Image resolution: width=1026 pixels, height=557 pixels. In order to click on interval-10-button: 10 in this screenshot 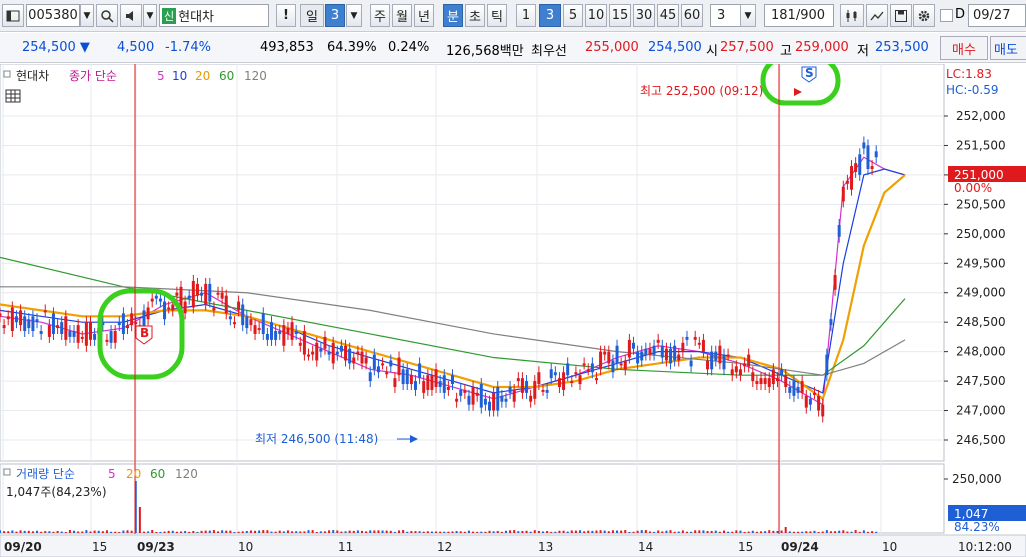, I will do `click(596, 15)`.